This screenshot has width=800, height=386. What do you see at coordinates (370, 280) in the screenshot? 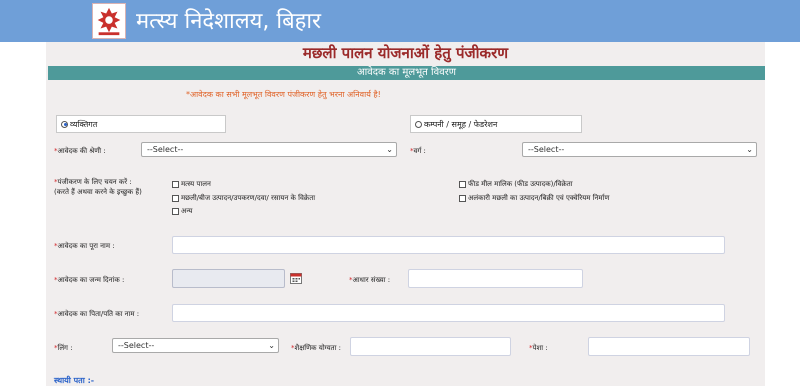
I see `aadhaar-label: *आधार संख्या :` at bounding box center [370, 280].